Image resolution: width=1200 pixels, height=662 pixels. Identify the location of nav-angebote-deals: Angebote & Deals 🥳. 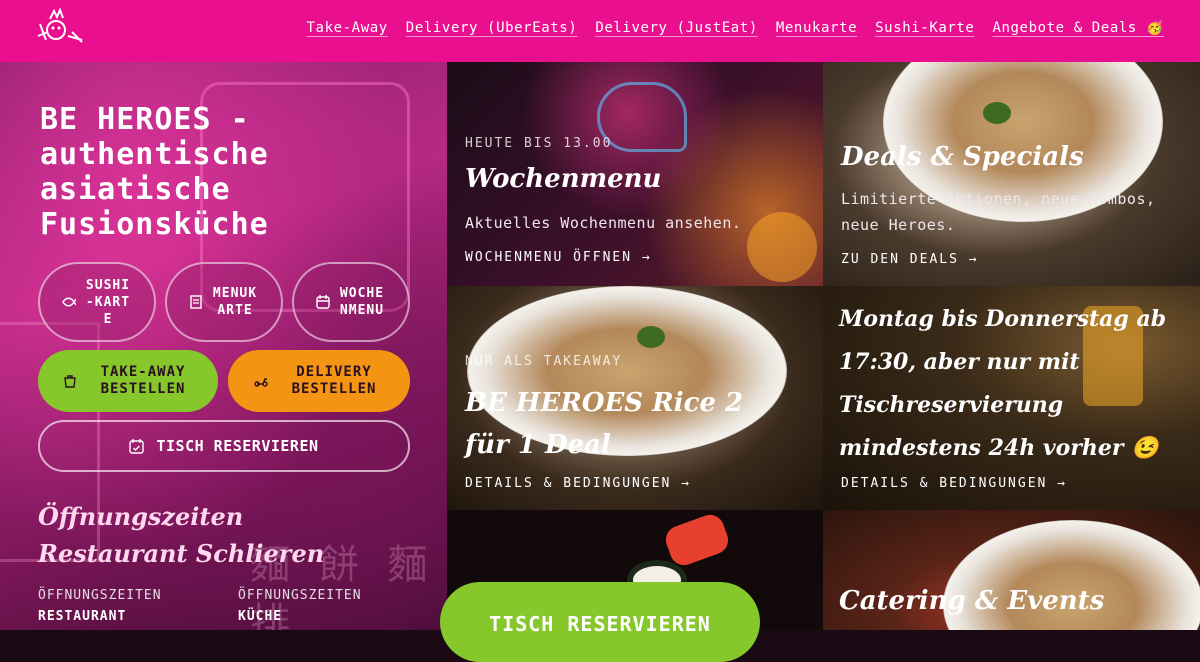
(1078, 28).